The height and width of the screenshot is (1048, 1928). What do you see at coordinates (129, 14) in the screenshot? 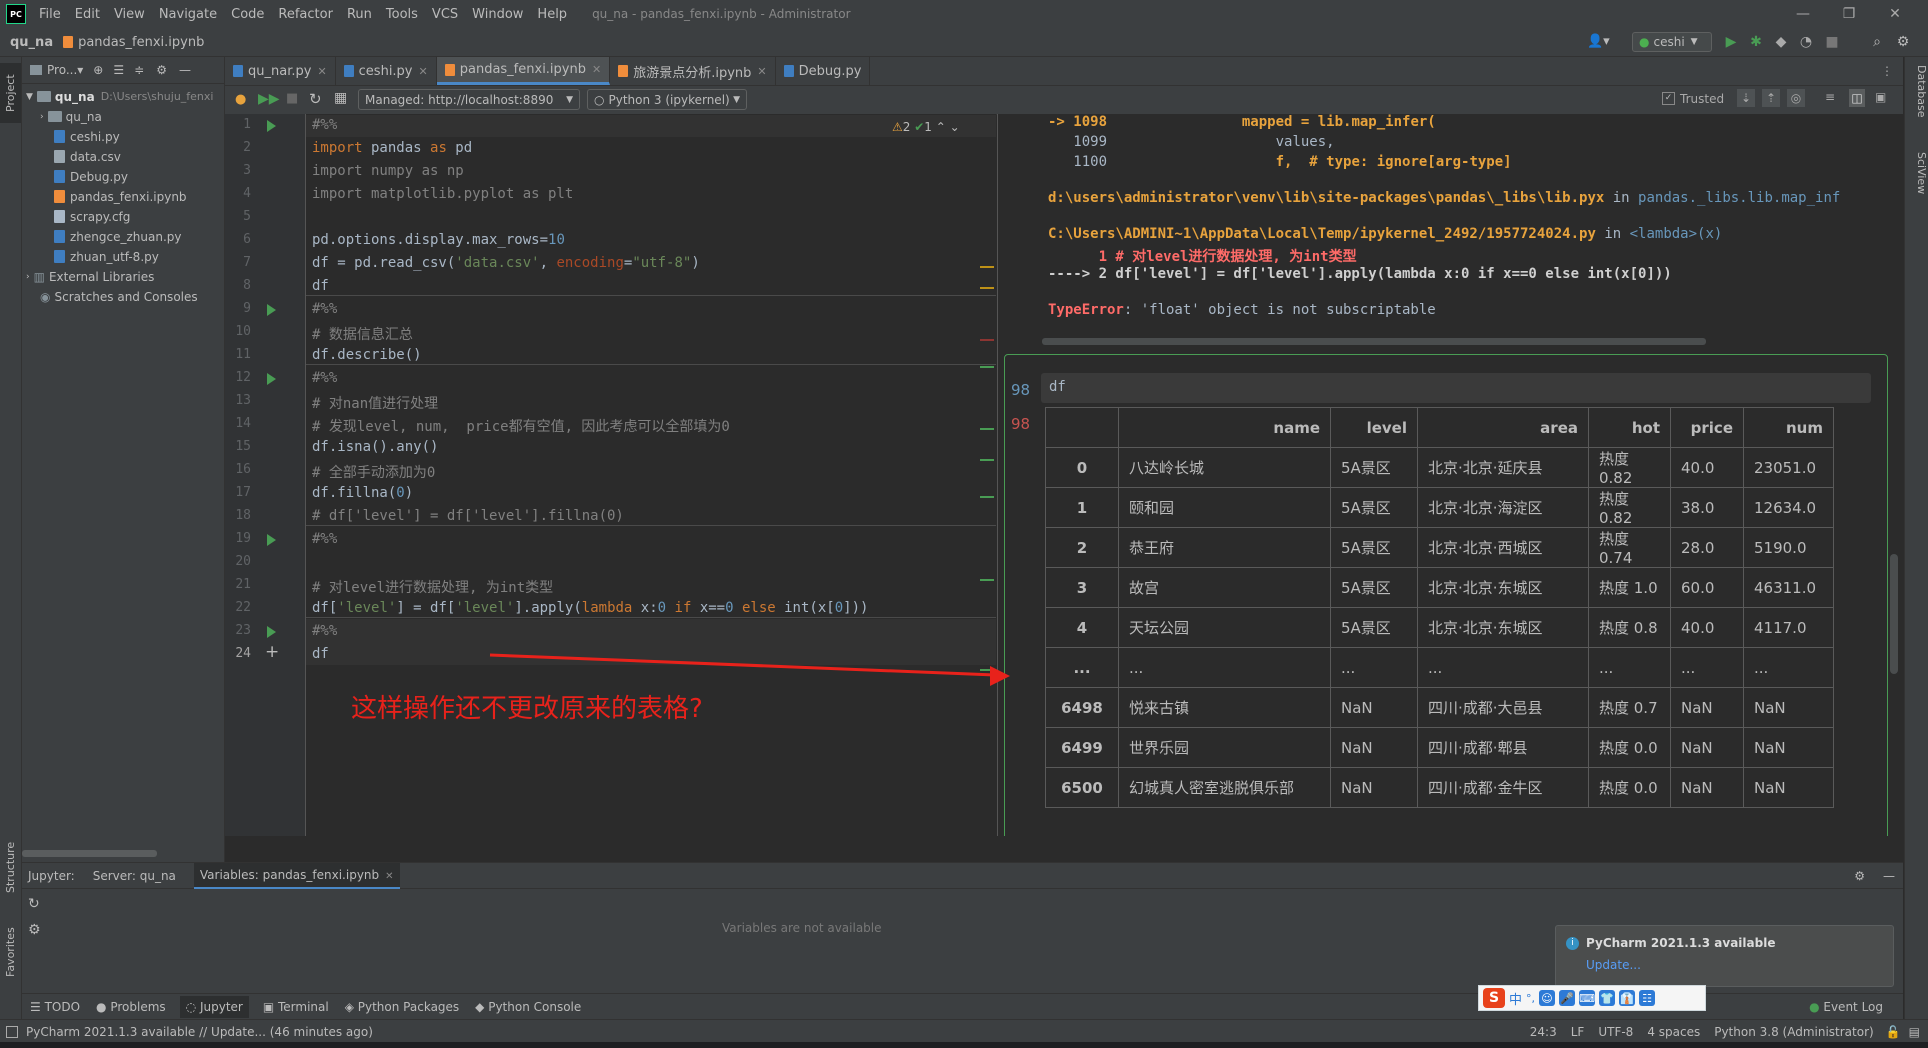
I see `menu-view: View` at bounding box center [129, 14].